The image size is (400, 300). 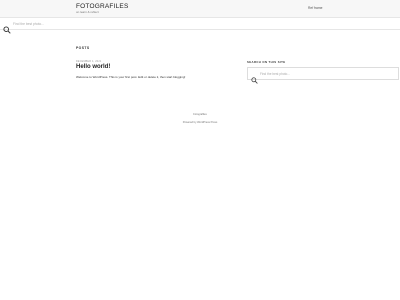 What do you see at coordinates (83, 48) in the screenshot?
I see `posts-section-label: POSTS` at bounding box center [83, 48].